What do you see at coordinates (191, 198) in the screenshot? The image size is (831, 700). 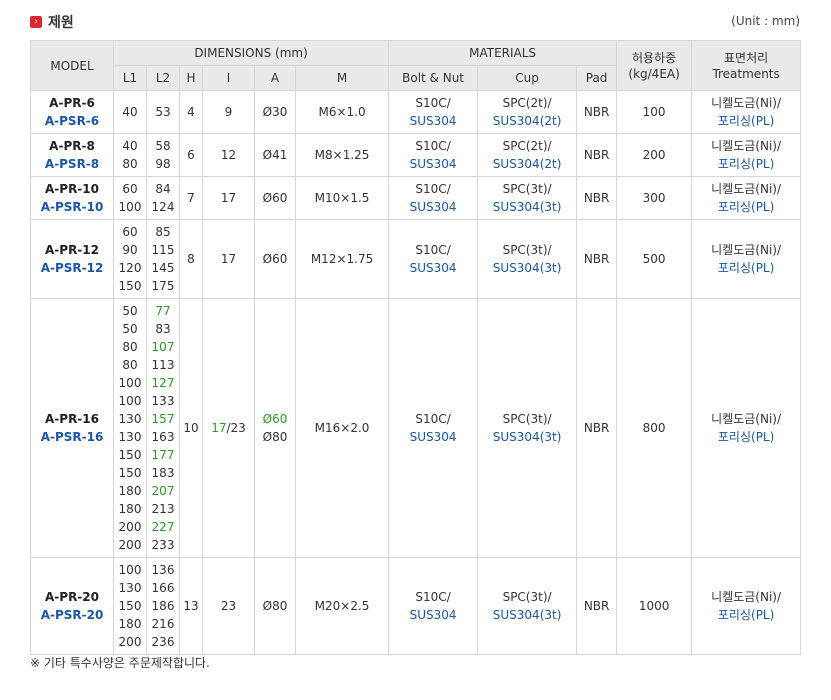 I see `h-cell: 7` at bounding box center [191, 198].